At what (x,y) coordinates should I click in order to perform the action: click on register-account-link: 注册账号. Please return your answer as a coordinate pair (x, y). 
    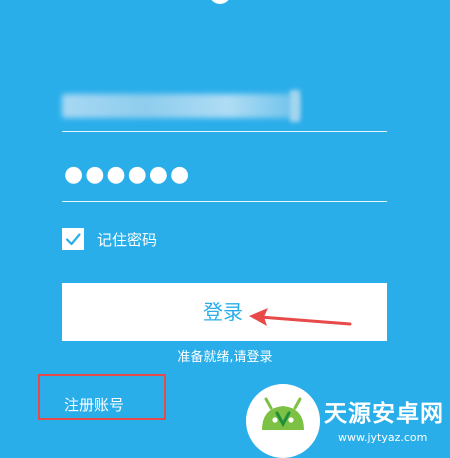
    Looking at the image, I should click on (94, 405).